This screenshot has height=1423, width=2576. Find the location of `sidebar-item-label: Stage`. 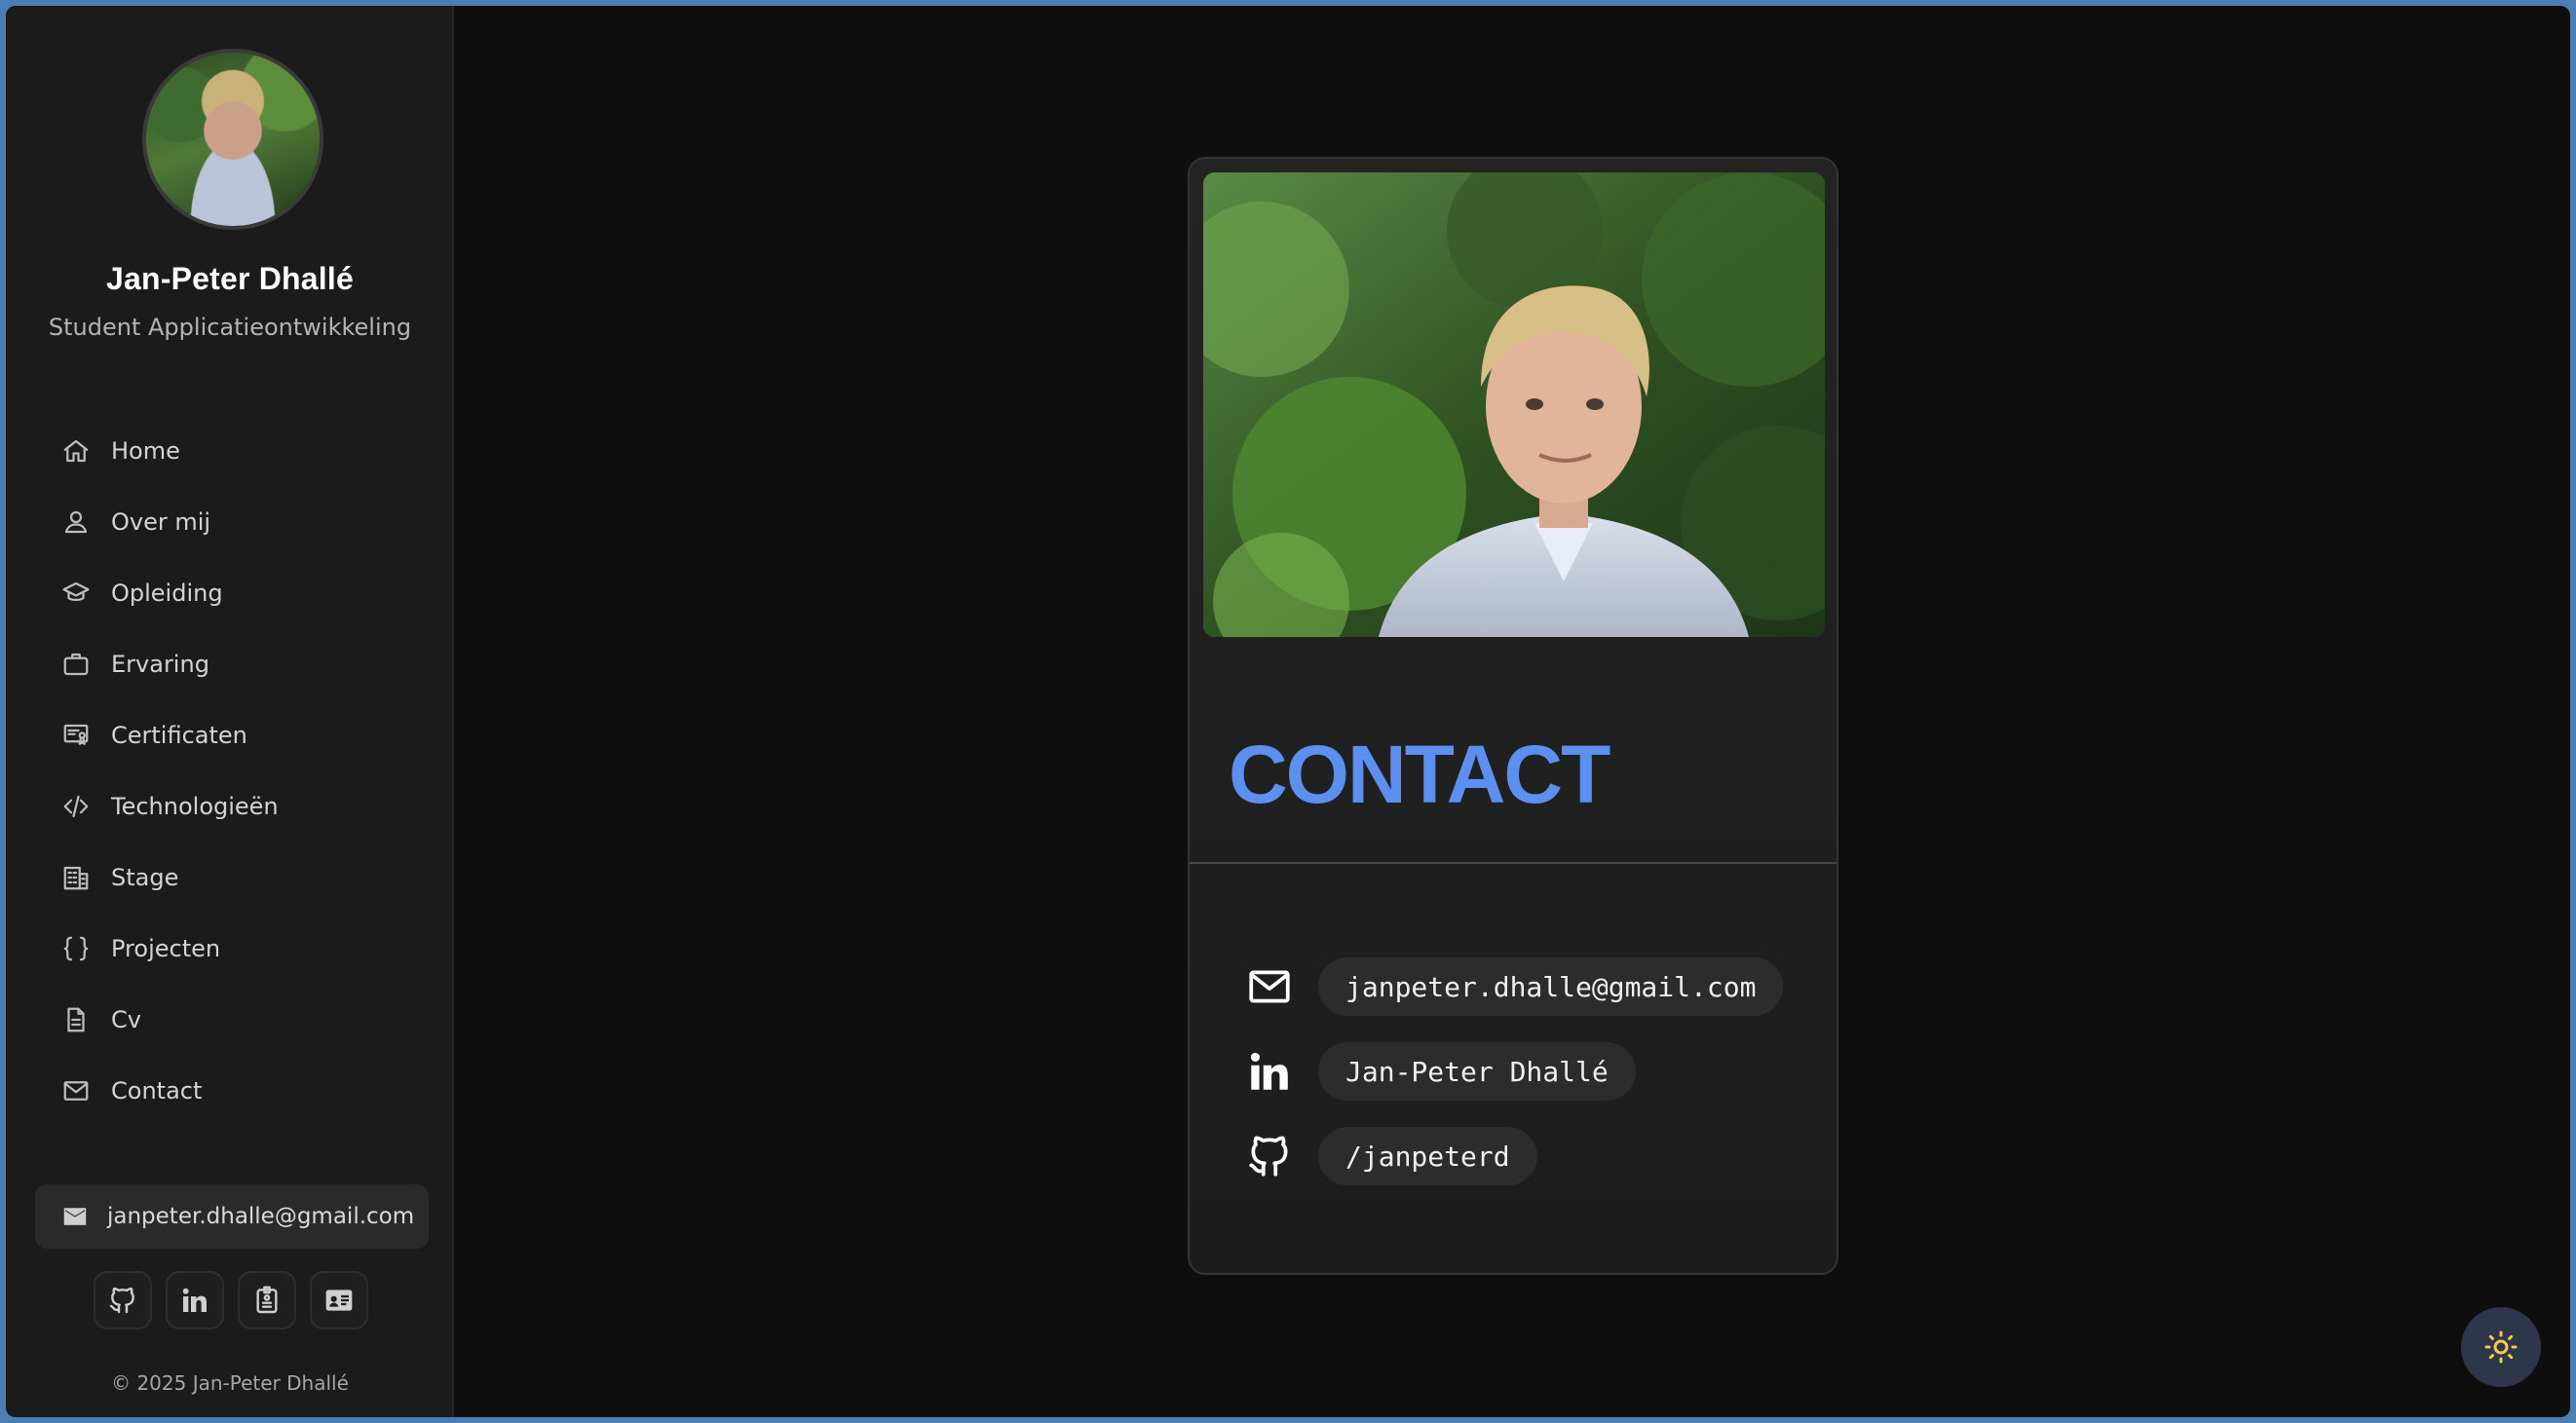

sidebar-item-label: Stage is located at coordinates (145, 877).